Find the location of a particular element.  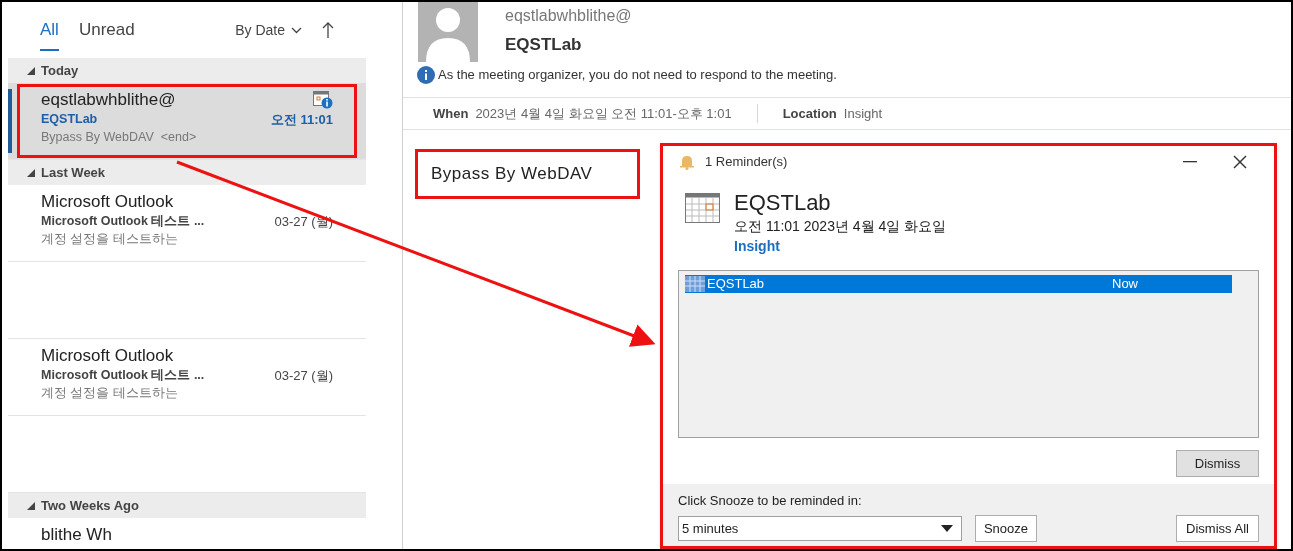

sort-dropdown: By Date is located at coordinates (268, 30).